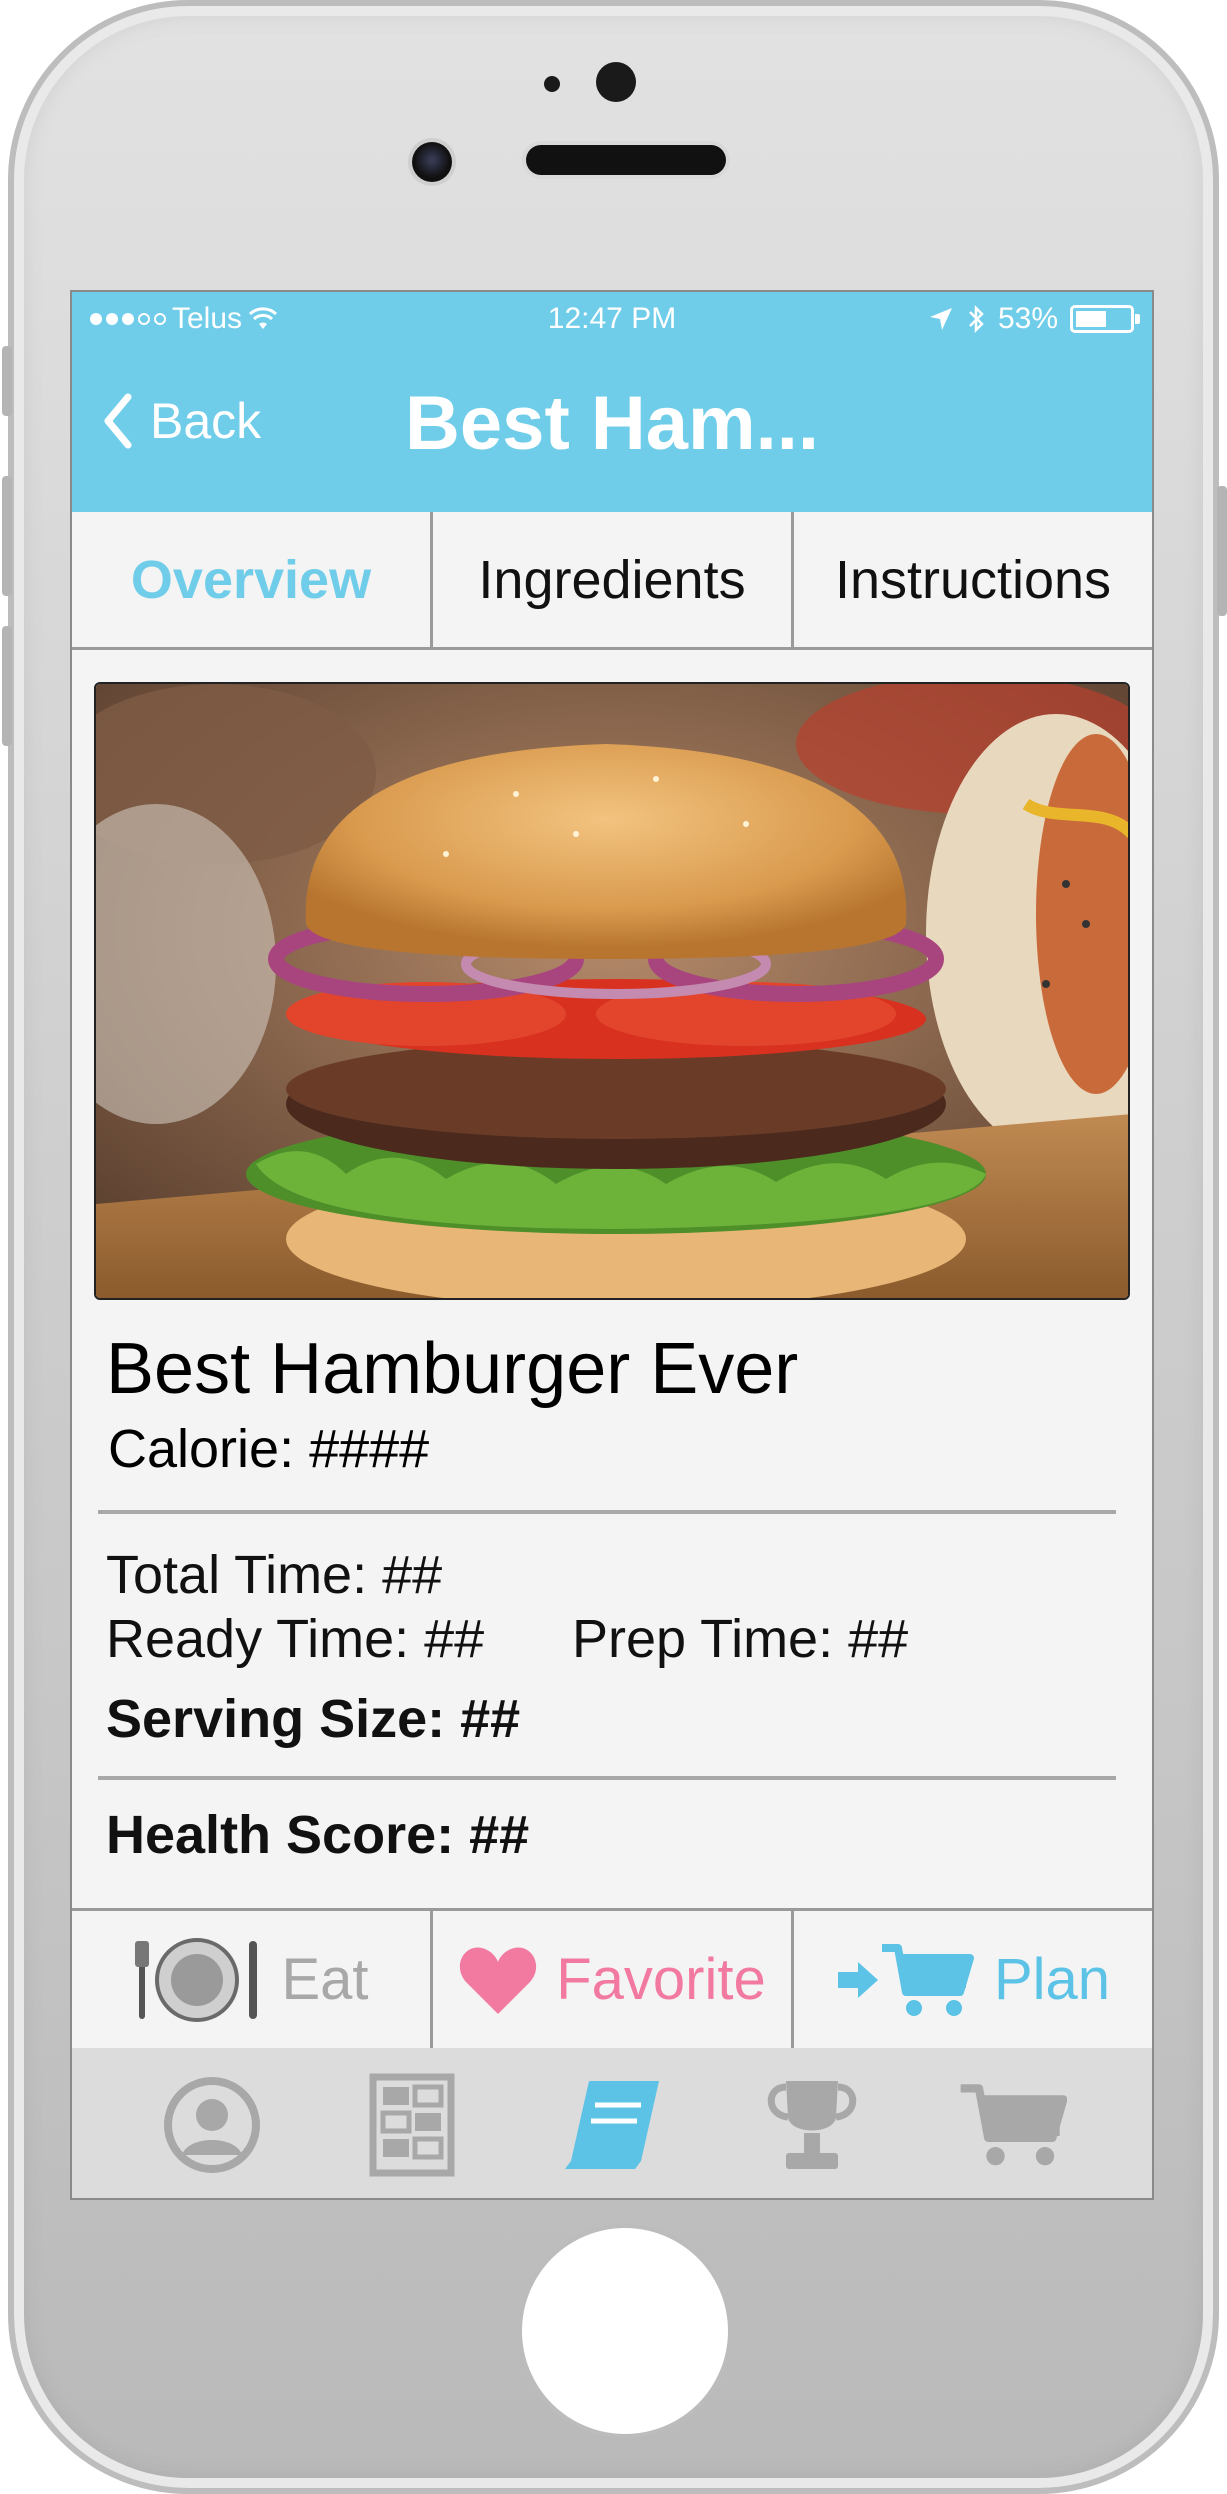  What do you see at coordinates (432, 162) in the screenshot?
I see `proximity-camera` at bounding box center [432, 162].